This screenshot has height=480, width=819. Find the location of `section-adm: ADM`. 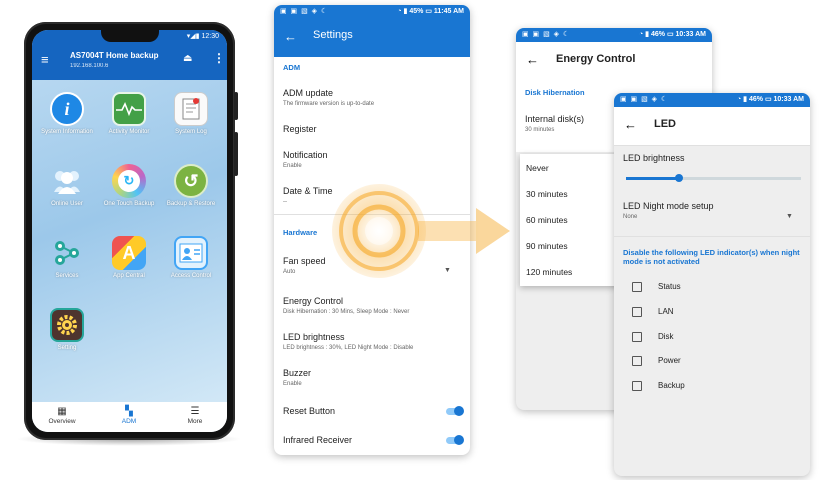

section-adm: ADM is located at coordinates (292, 67).